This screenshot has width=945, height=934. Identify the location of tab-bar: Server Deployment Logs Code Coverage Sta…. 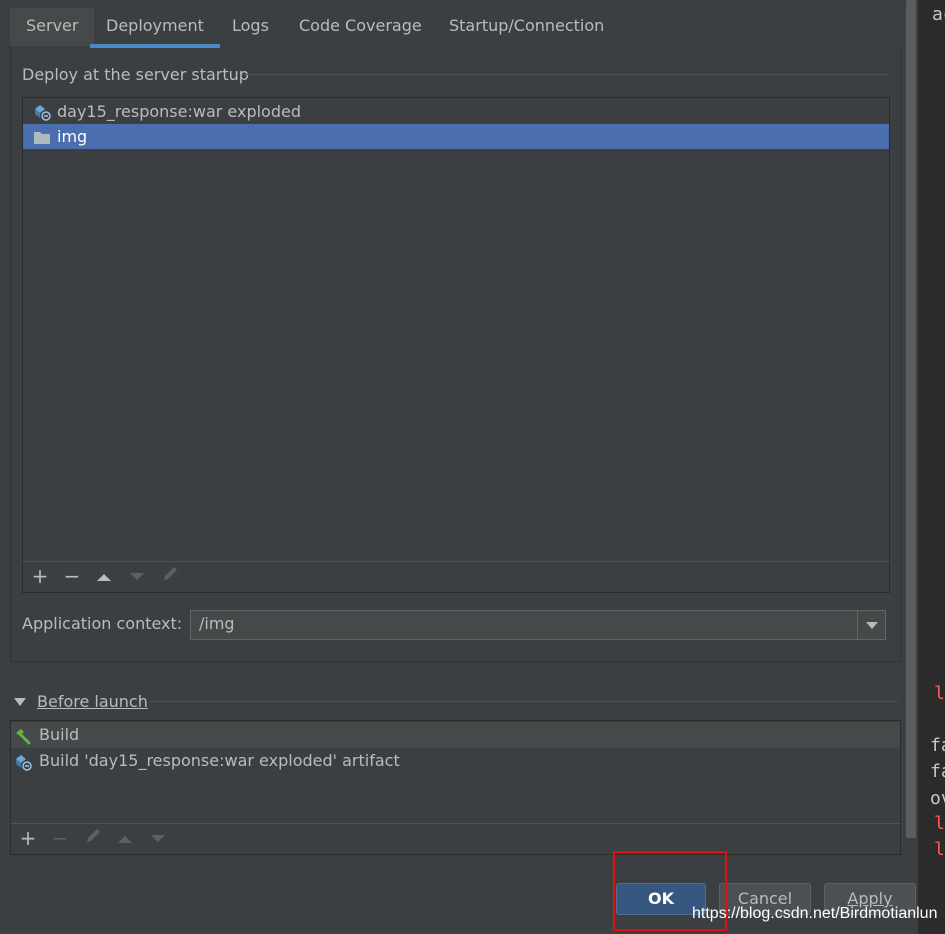
(450, 24).